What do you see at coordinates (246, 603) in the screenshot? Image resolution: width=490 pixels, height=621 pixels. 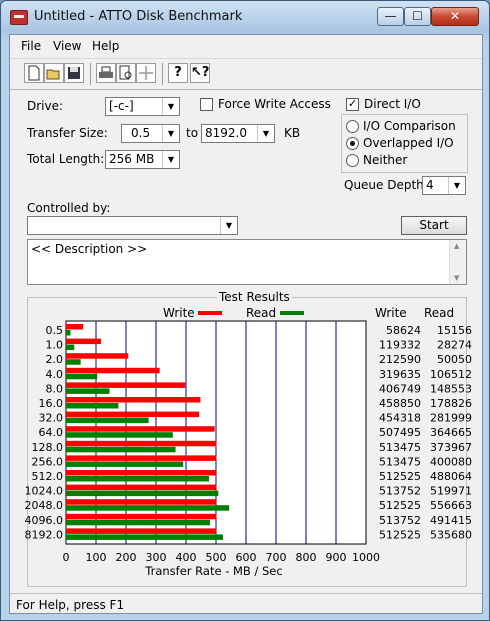 I see `status-bar: For Help, press F1` at bounding box center [246, 603].